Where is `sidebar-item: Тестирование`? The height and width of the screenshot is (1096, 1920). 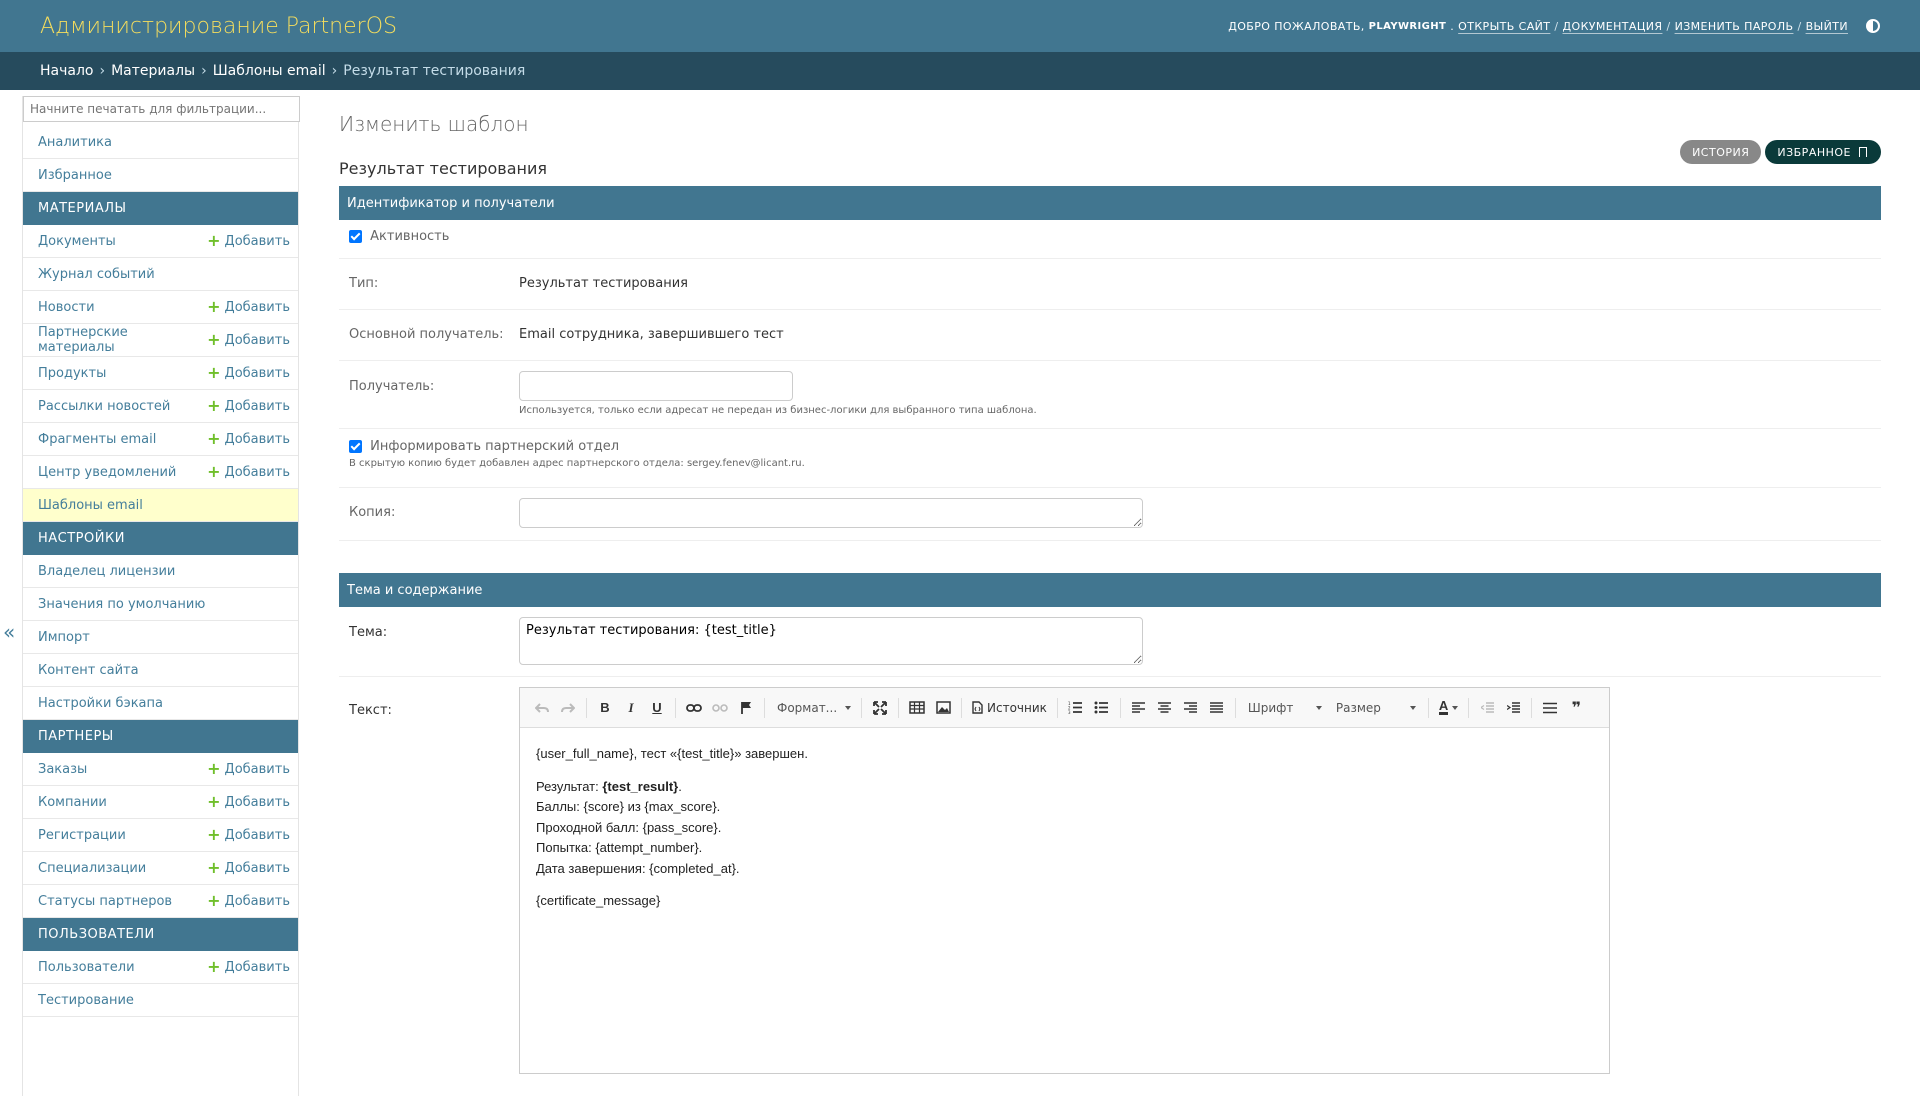
sidebar-item: Тестирование is located at coordinates (160, 1000).